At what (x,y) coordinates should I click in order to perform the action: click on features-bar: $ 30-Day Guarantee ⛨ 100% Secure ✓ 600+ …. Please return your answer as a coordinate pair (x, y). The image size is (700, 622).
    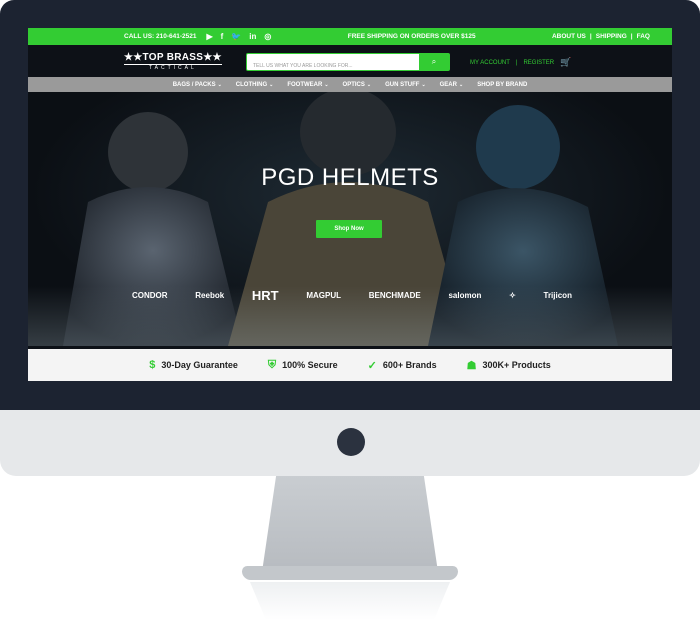
    Looking at the image, I should click on (350, 365).